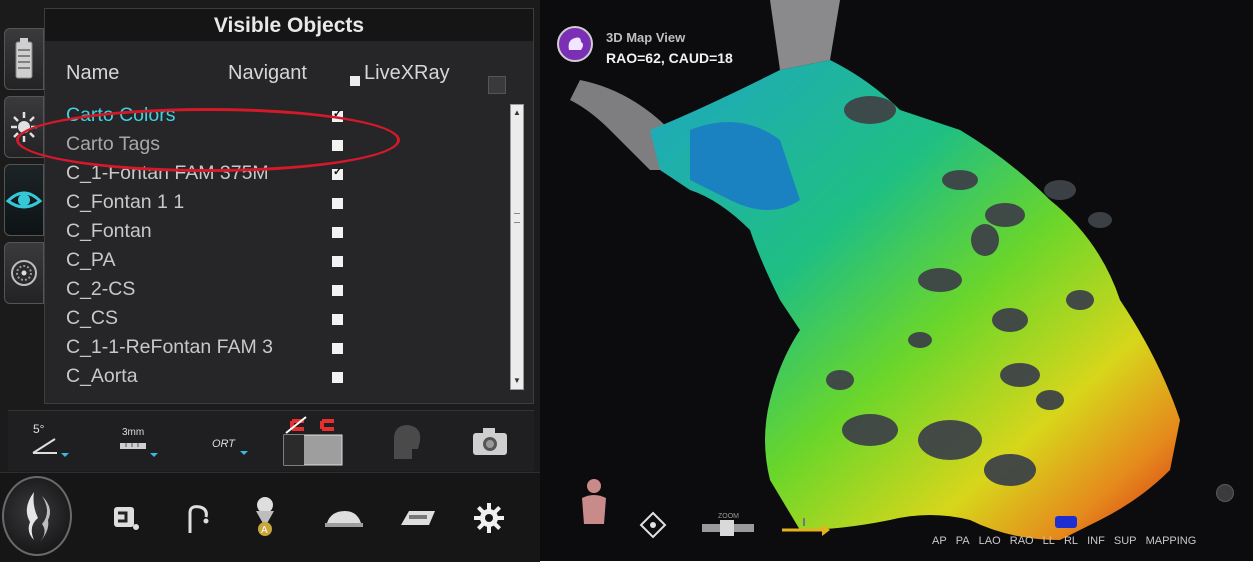  What do you see at coordinates (575, 44) in the screenshot?
I see `map-view-icon` at bounding box center [575, 44].